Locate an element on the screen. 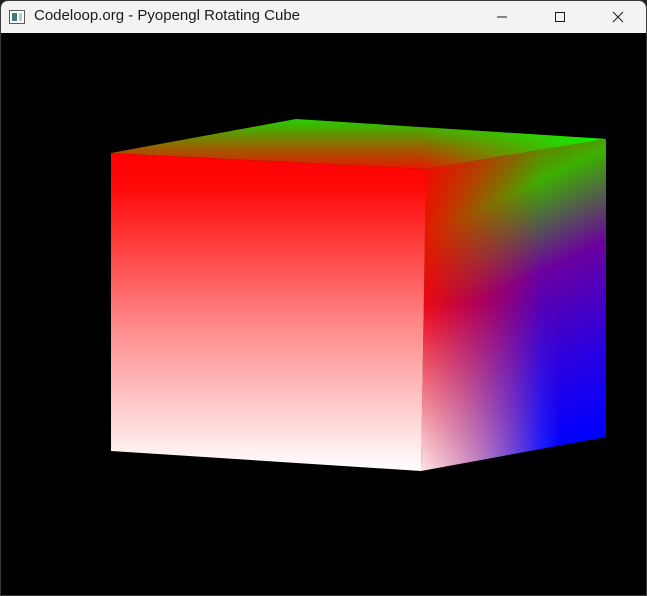 This screenshot has width=647, height=596. app-window-icon is located at coordinates (17, 17).